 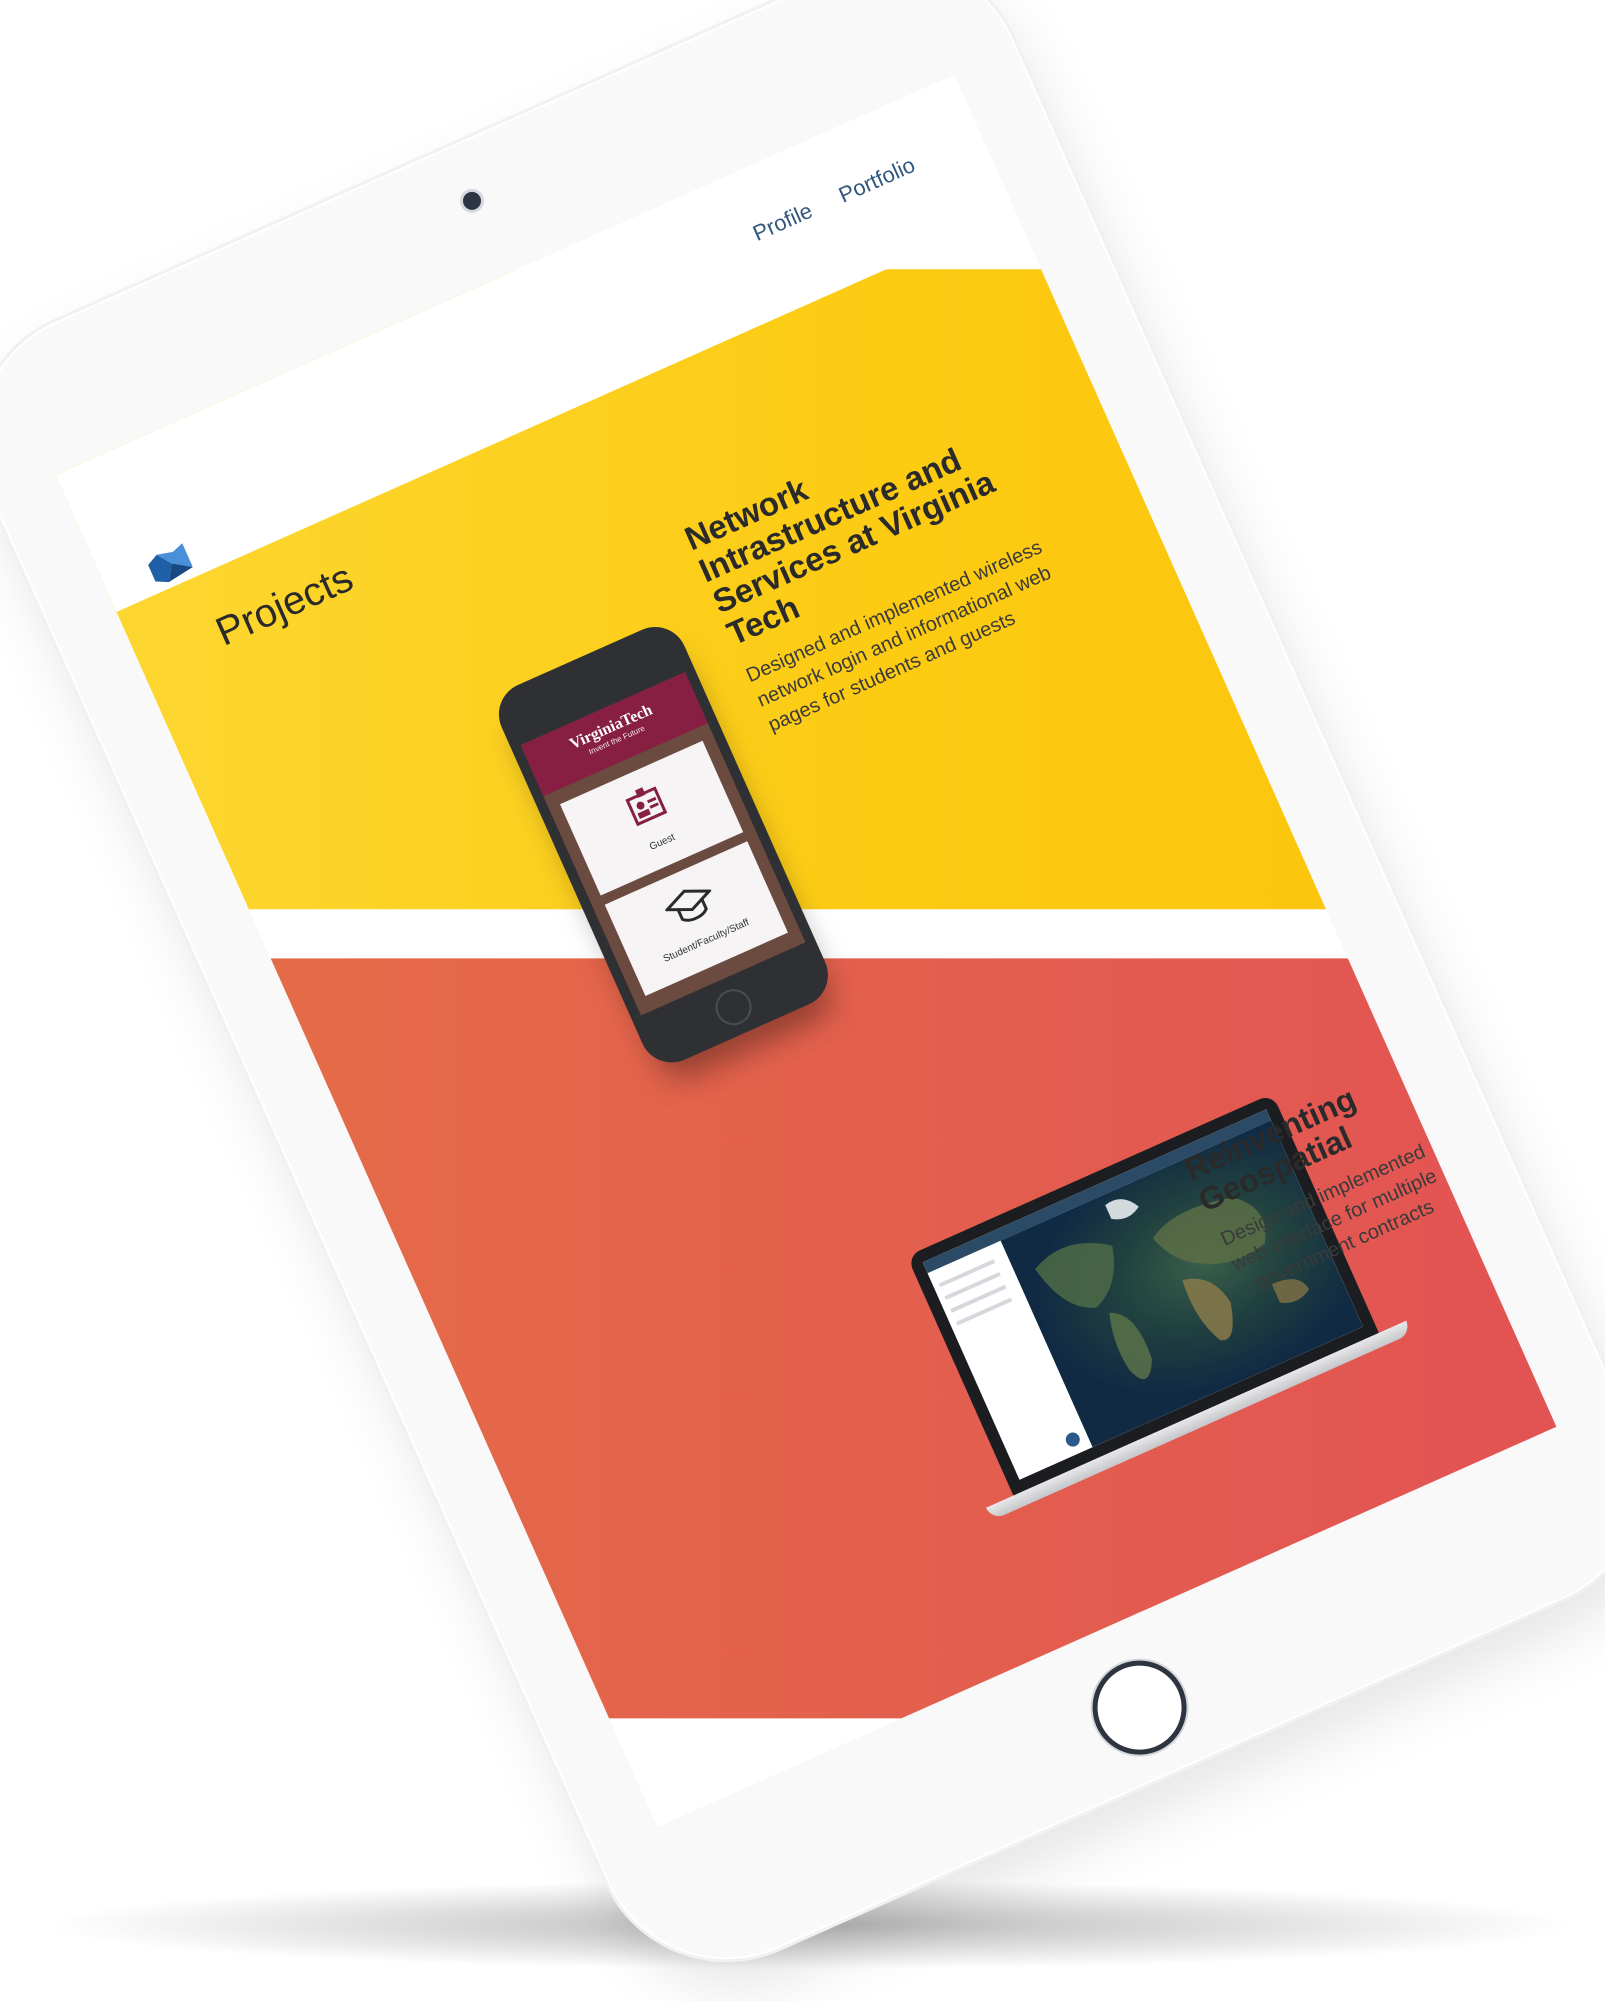 I want to click on guest-badge-icon, so click(x=646, y=806).